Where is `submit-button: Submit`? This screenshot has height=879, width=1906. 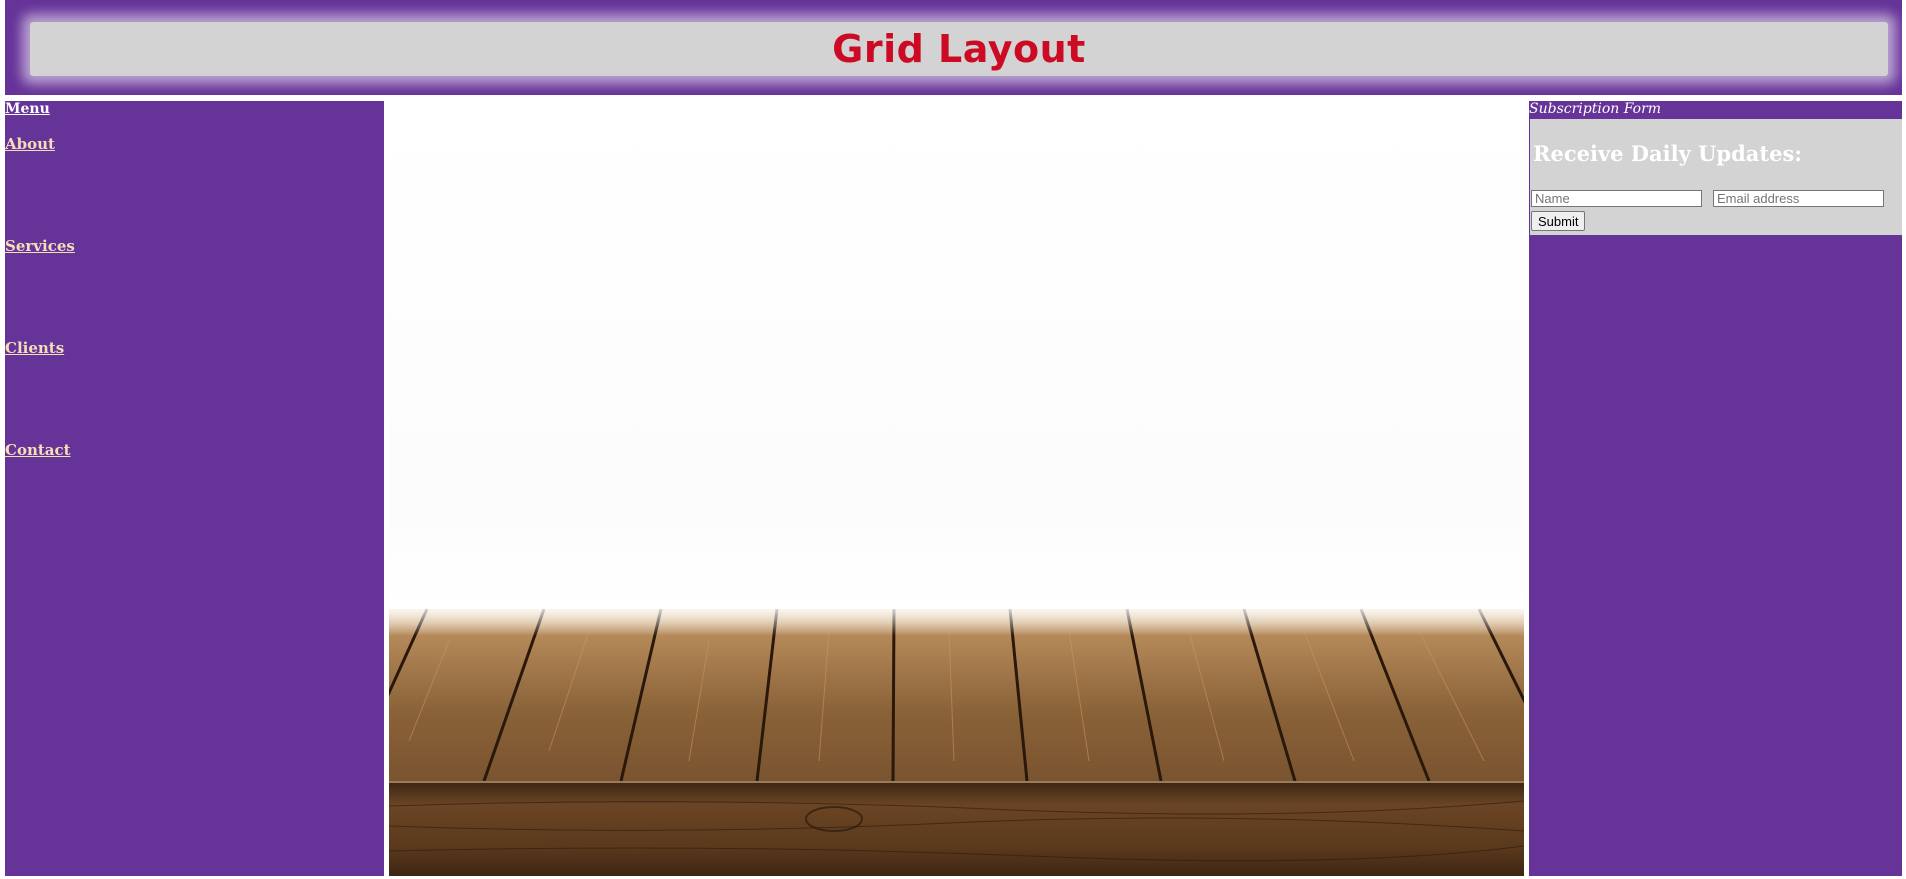
submit-button: Submit is located at coordinates (1558, 221).